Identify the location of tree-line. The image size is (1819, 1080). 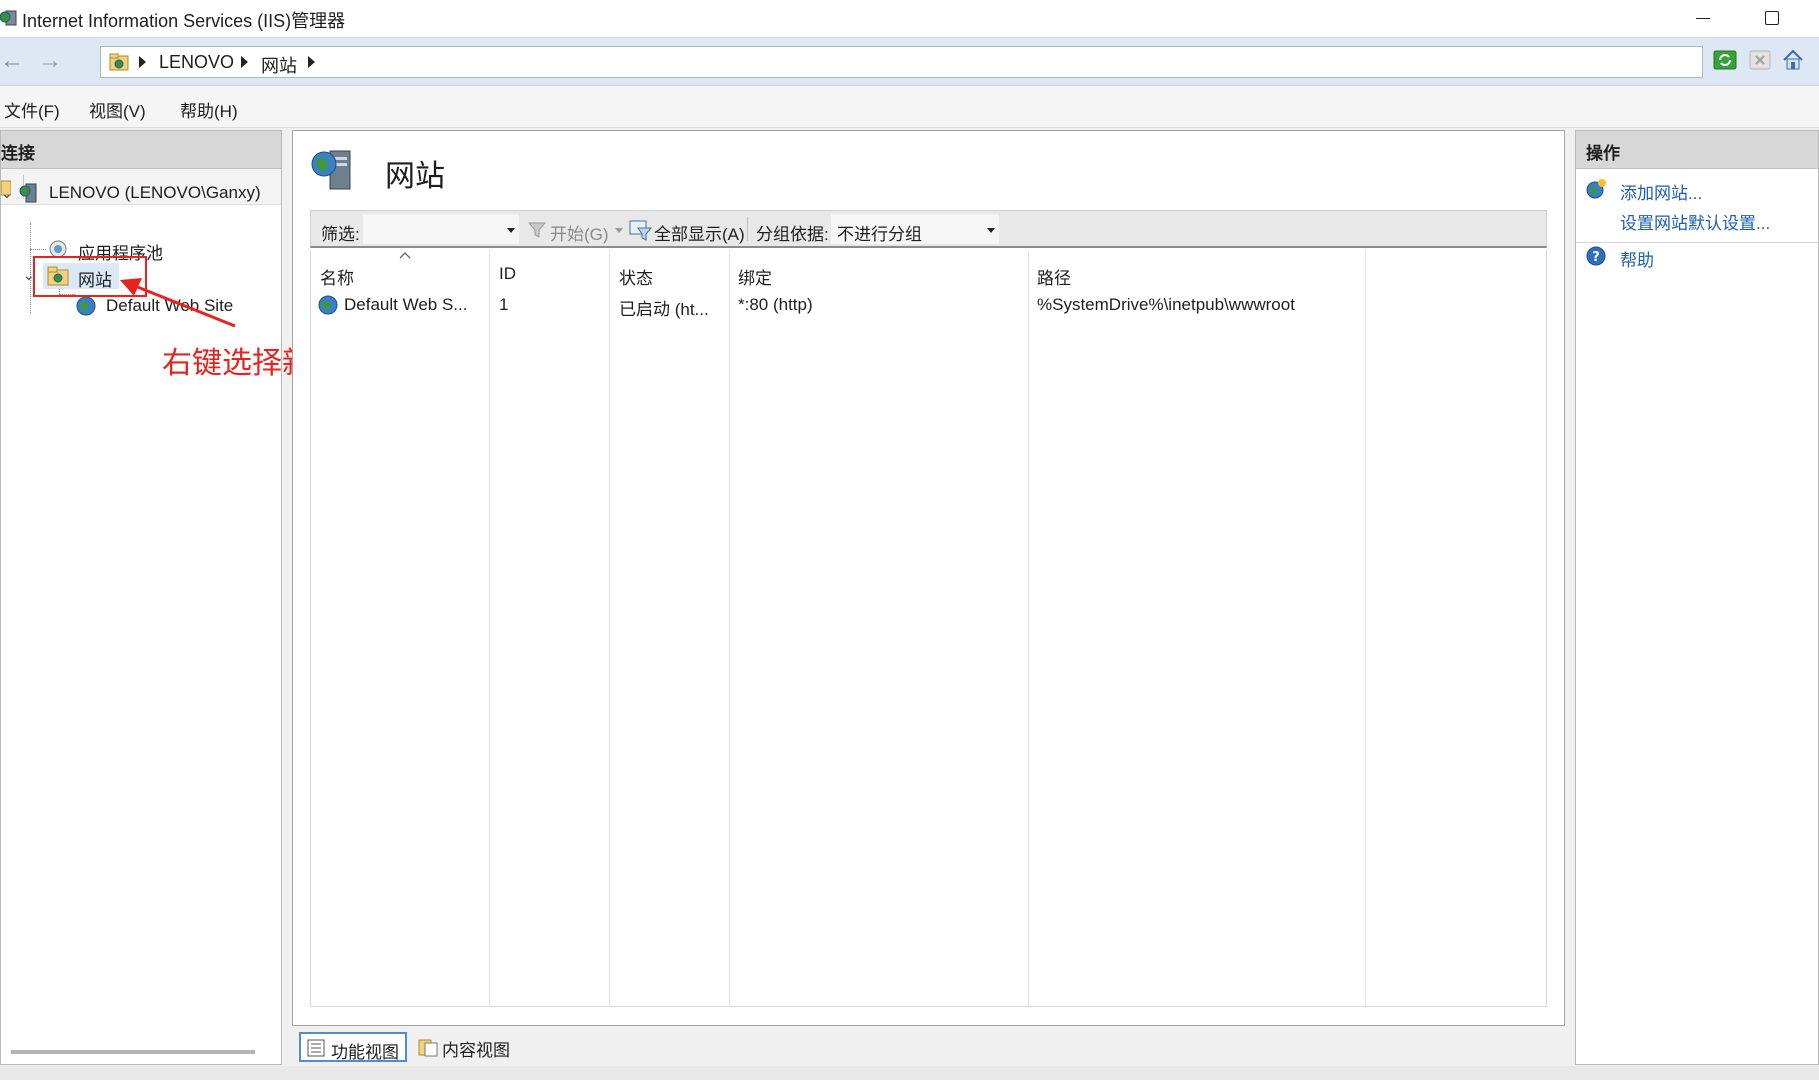
(38, 249).